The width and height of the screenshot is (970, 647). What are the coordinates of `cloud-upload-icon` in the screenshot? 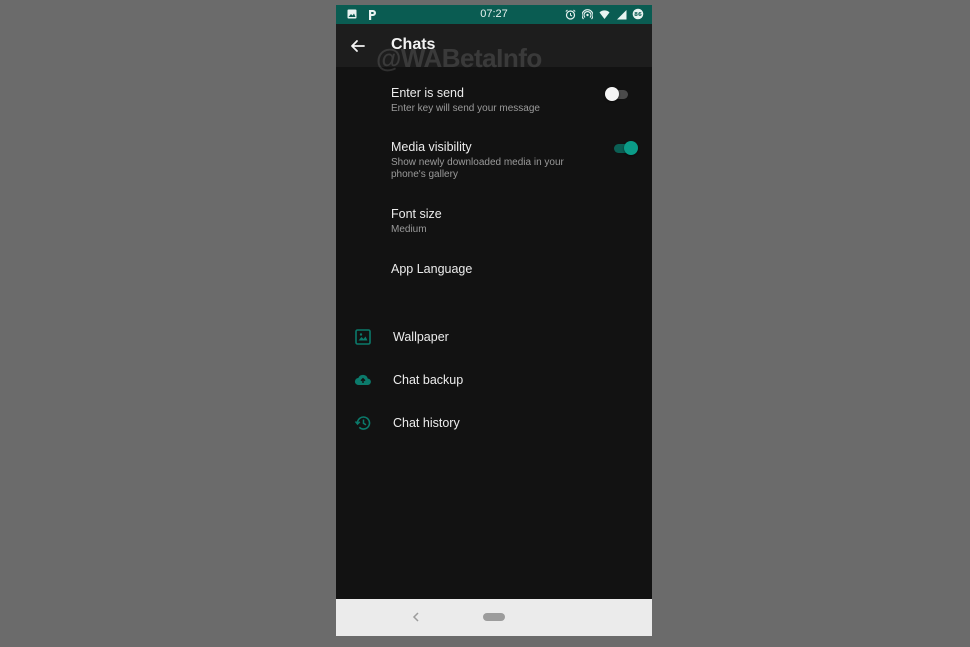 It's located at (363, 380).